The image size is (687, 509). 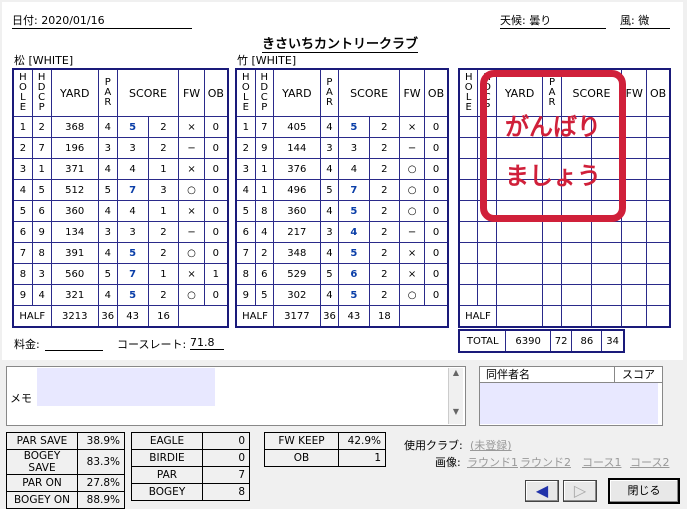 I want to click on hole-hdcp: 9, so click(x=264, y=148).